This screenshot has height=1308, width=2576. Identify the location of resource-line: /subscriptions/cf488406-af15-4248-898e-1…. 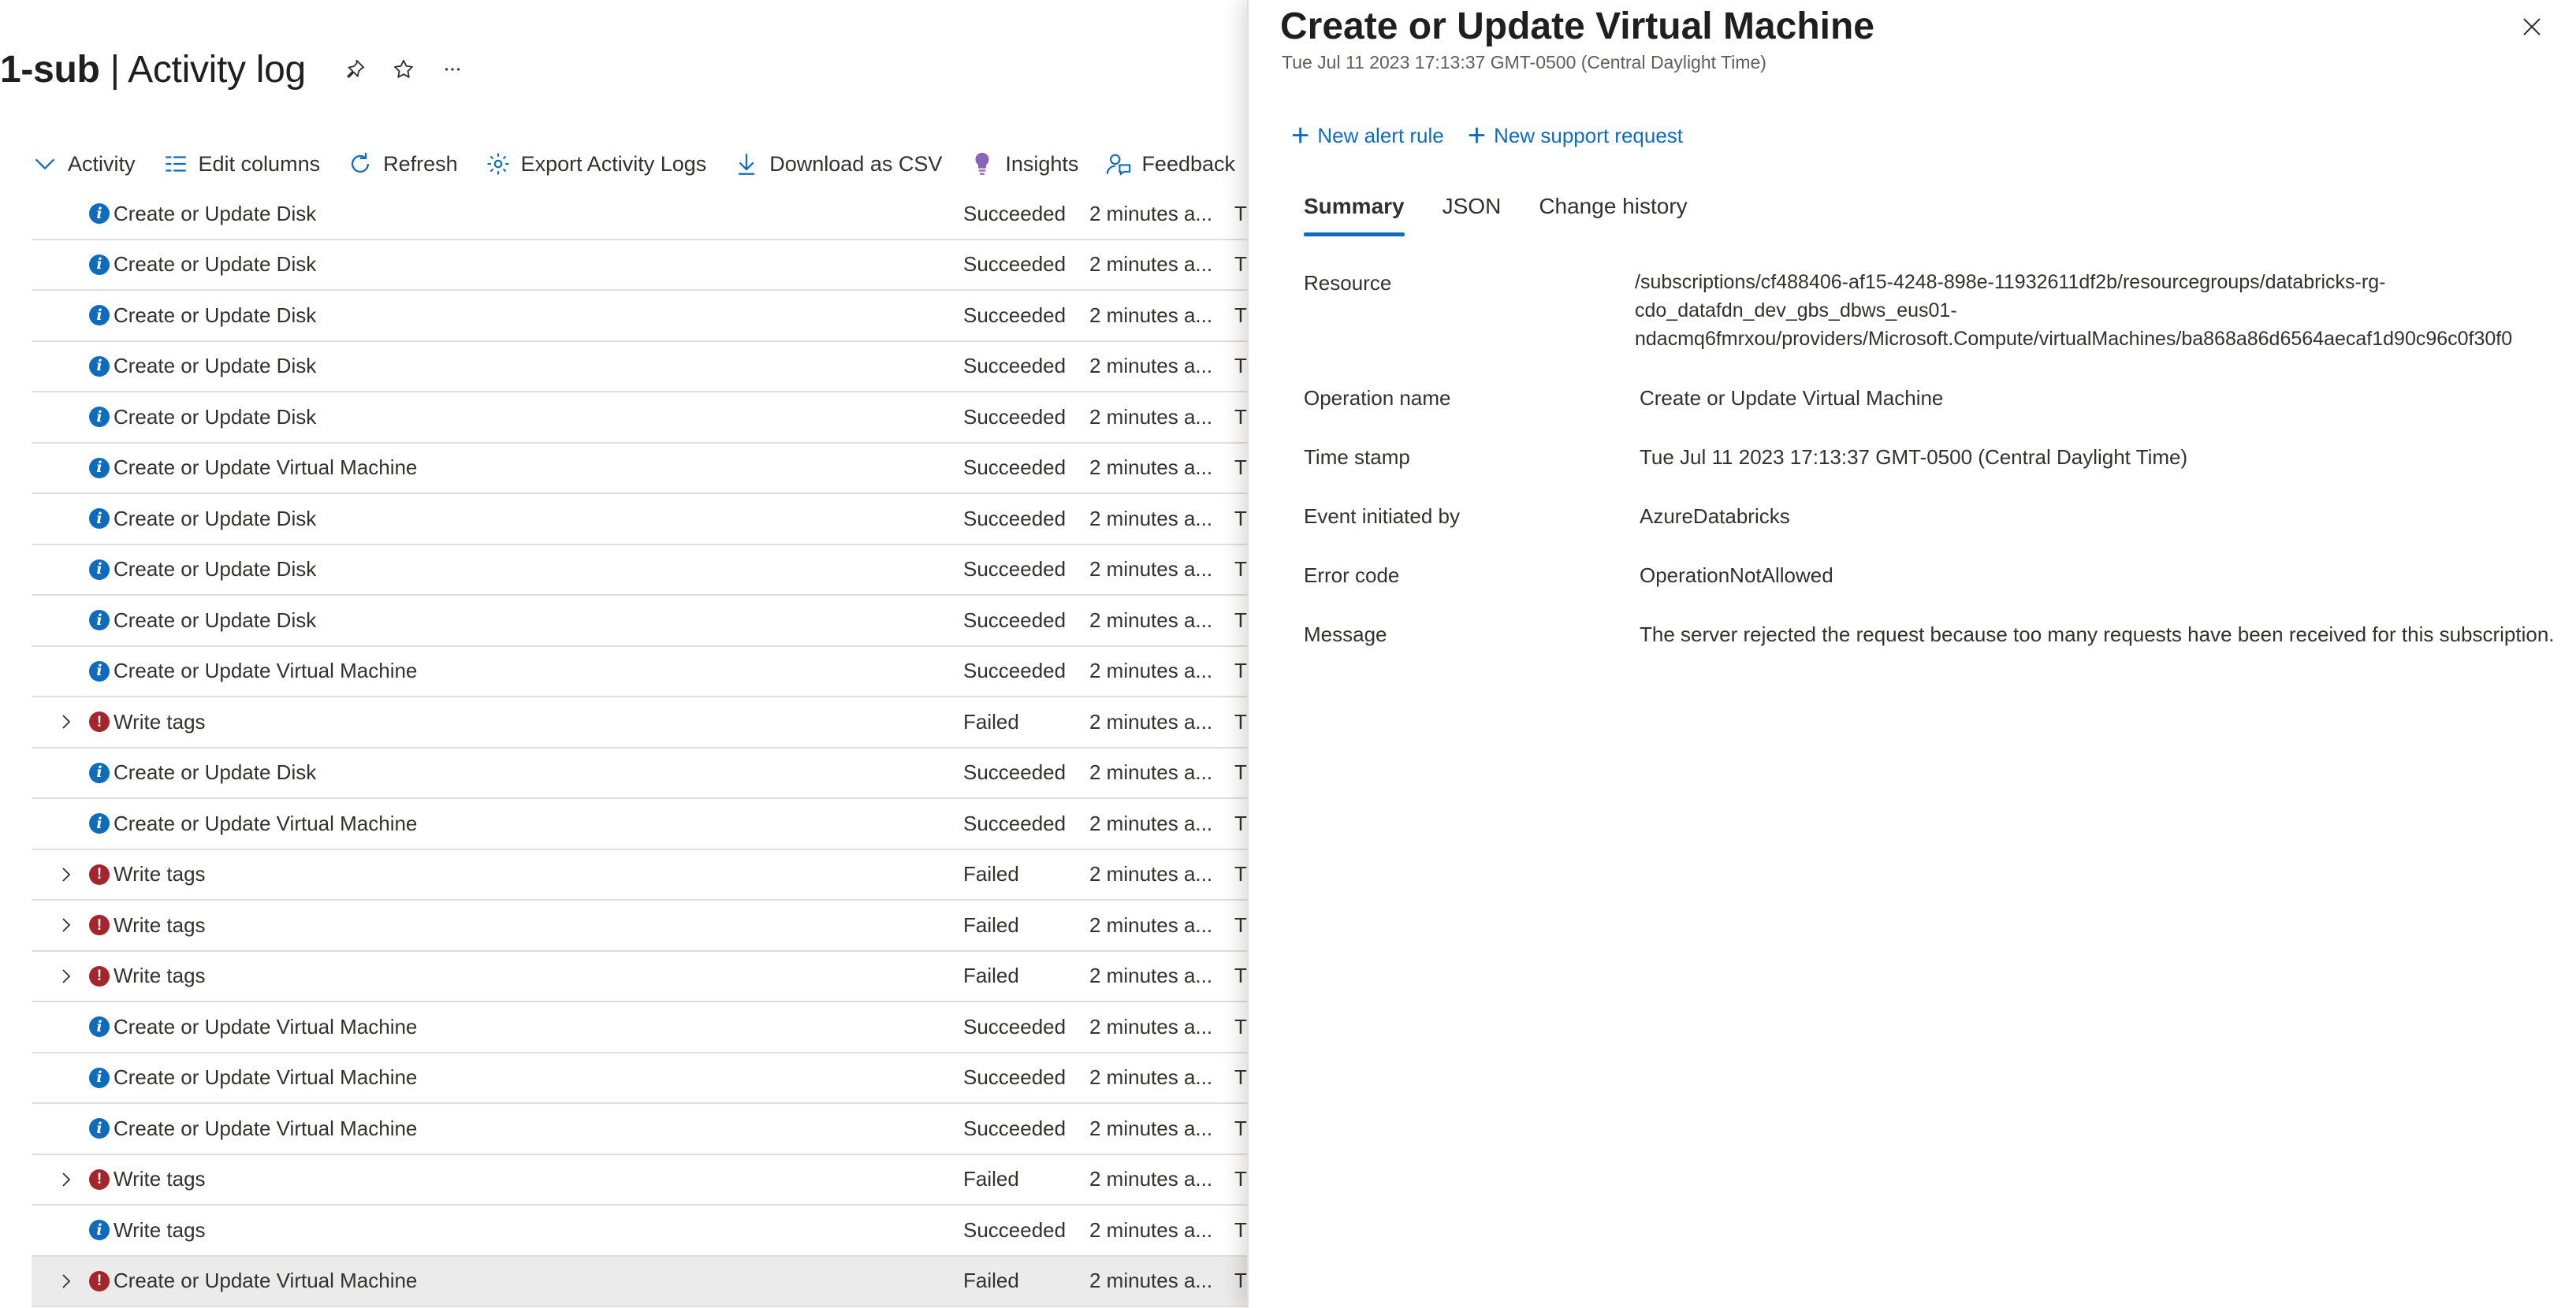
(2010, 282).